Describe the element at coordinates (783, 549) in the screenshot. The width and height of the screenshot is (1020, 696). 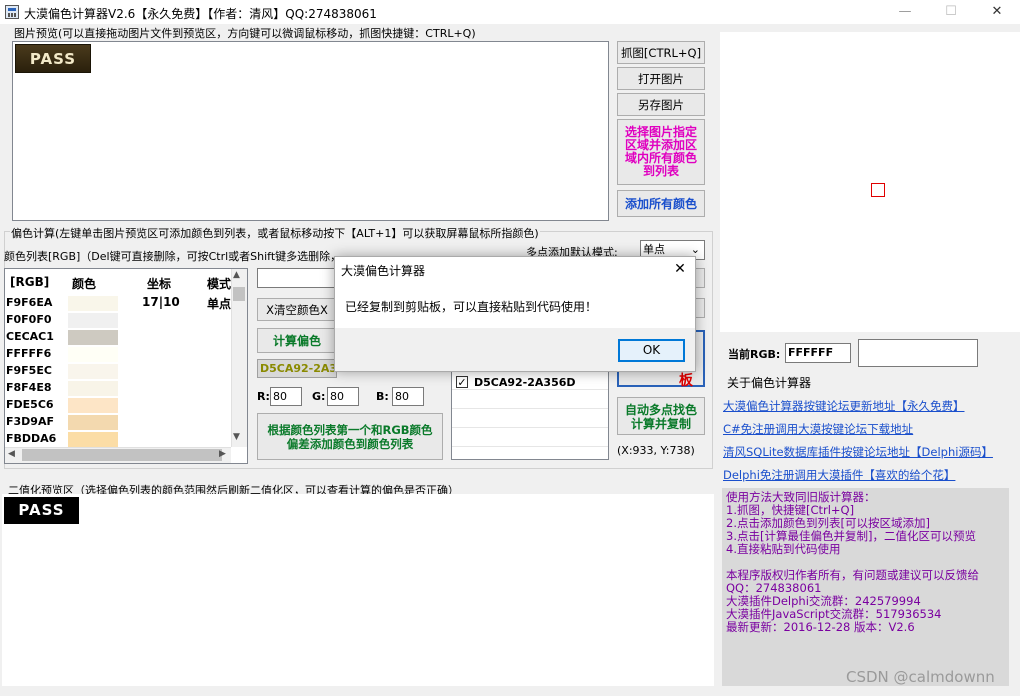
I see `info-line: 4.直接粘贴到代码使用` at that location.